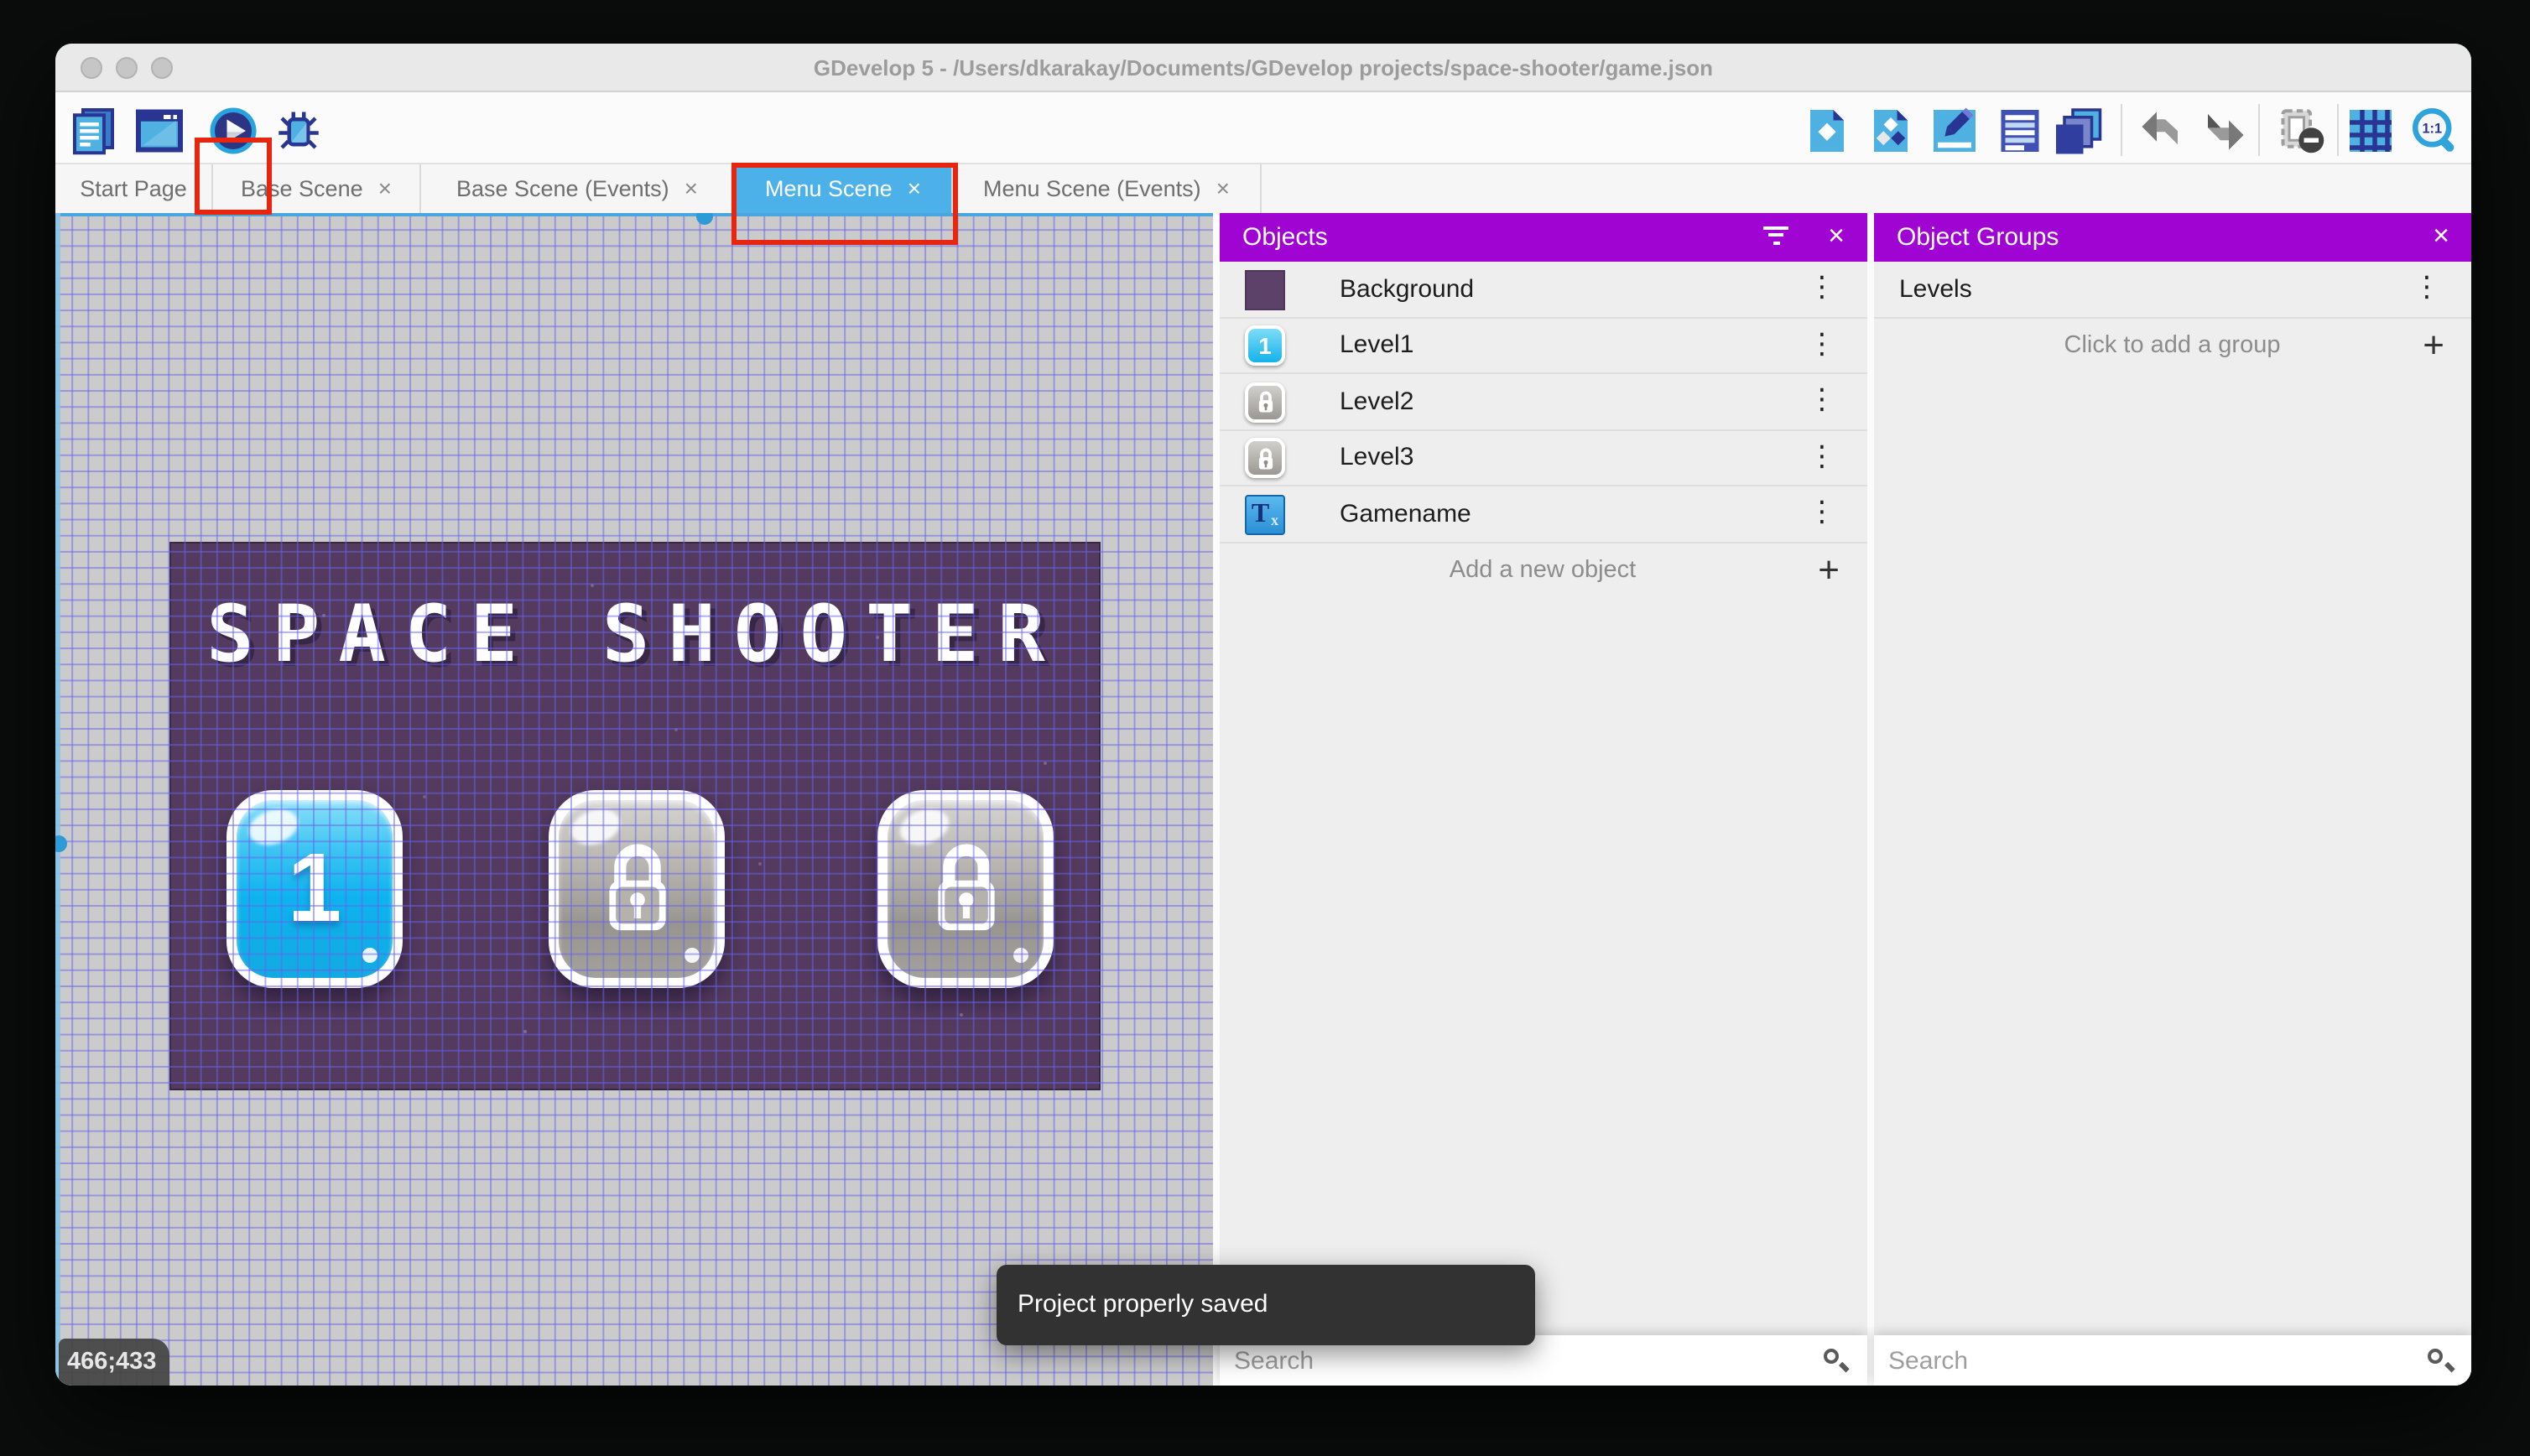 This screenshot has height=1456, width=2530. What do you see at coordinates (1143, 1304) in the screenshot?
I see `toast-message: Project properly saved` at bounding box center [1143, 1304].